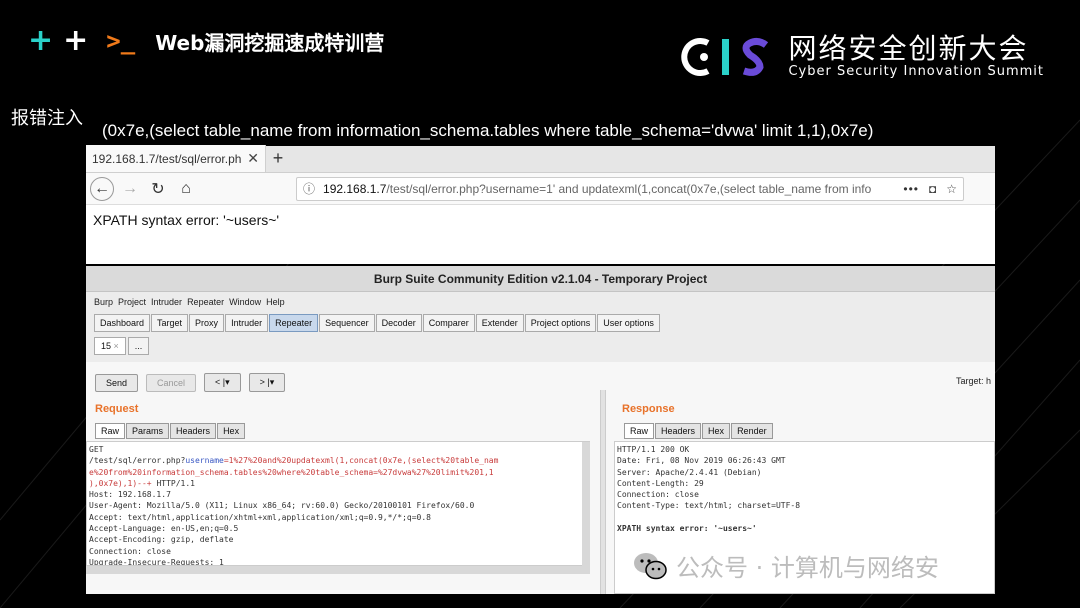 The image size is (1080, 608). I want to click on menu-item: Repeater, so click(205, 302).